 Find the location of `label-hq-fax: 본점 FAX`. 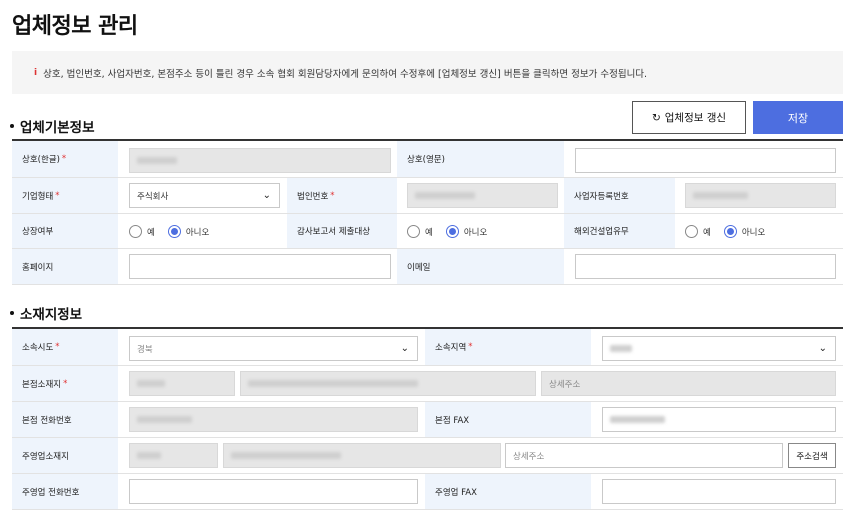

label-hq-fax: 본점 FAX is located at coordinates (508, 419).